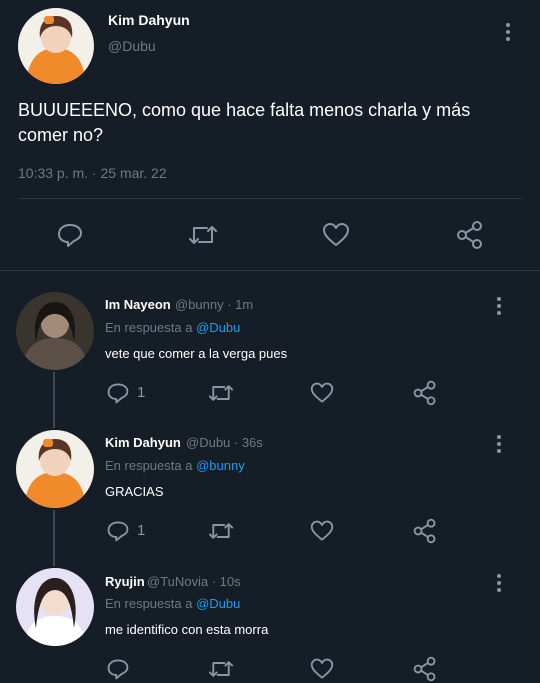  I want to click on reply-context: En respuesta a @bunny, so click(175, 465).